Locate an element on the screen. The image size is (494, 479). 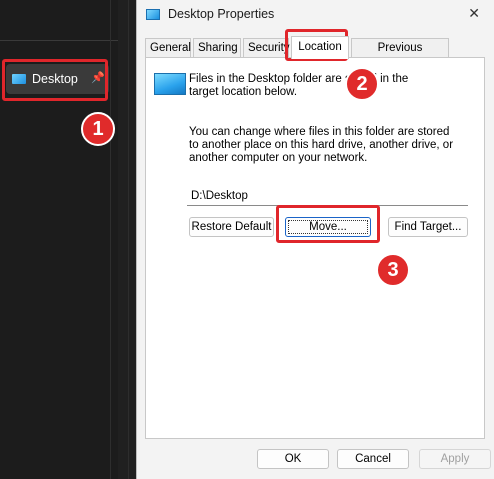
tab-previous-versions: Previous Versions is located at coordinates (400, 55).